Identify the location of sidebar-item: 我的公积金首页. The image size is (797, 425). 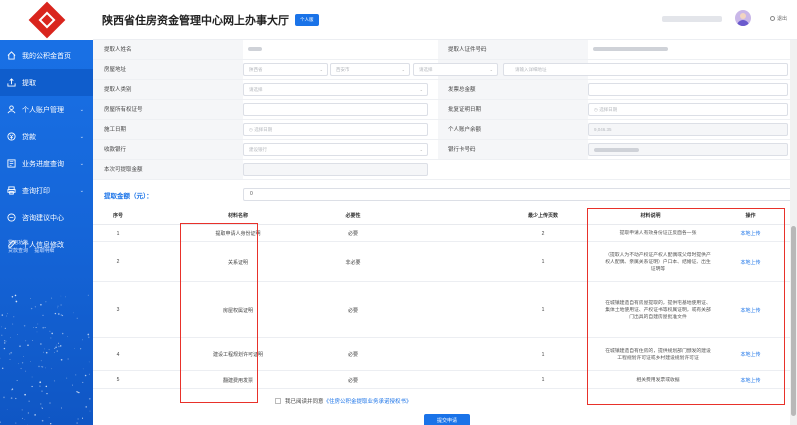
(46, 55).